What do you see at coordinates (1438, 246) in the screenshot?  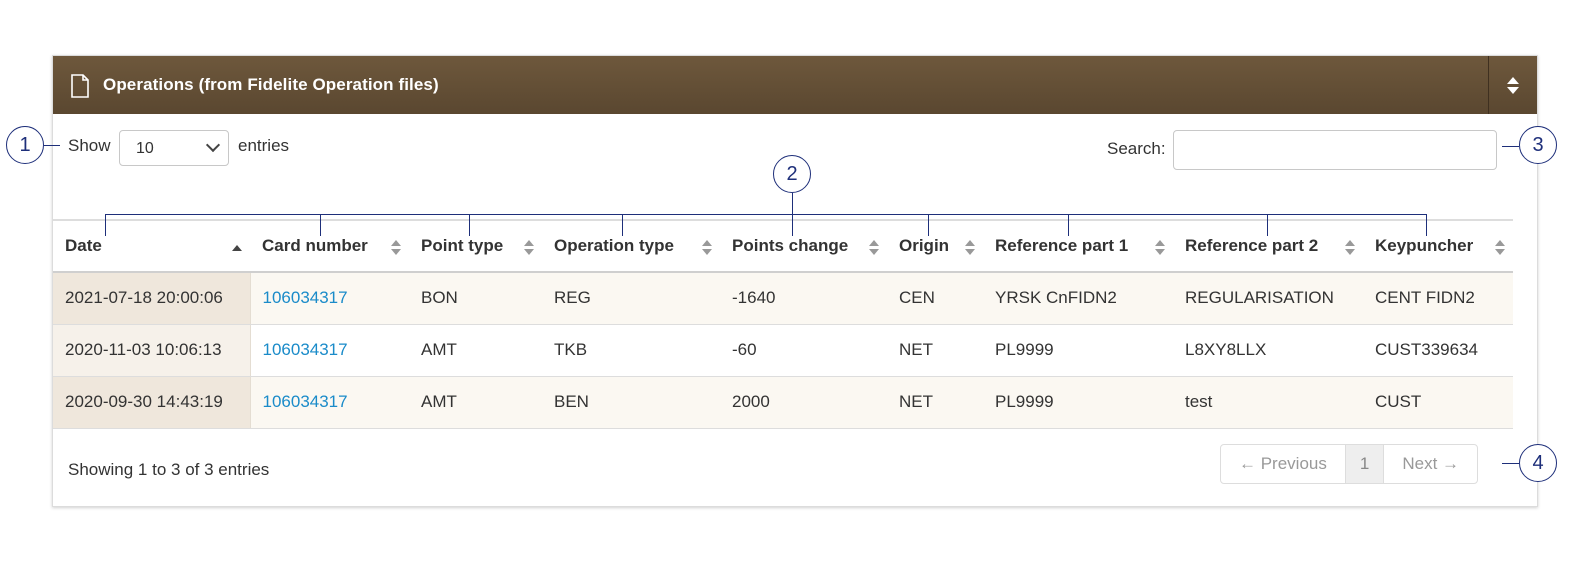 I see `column-header-keypuncher: Keypuncher` at bounding box center [1438, 246].